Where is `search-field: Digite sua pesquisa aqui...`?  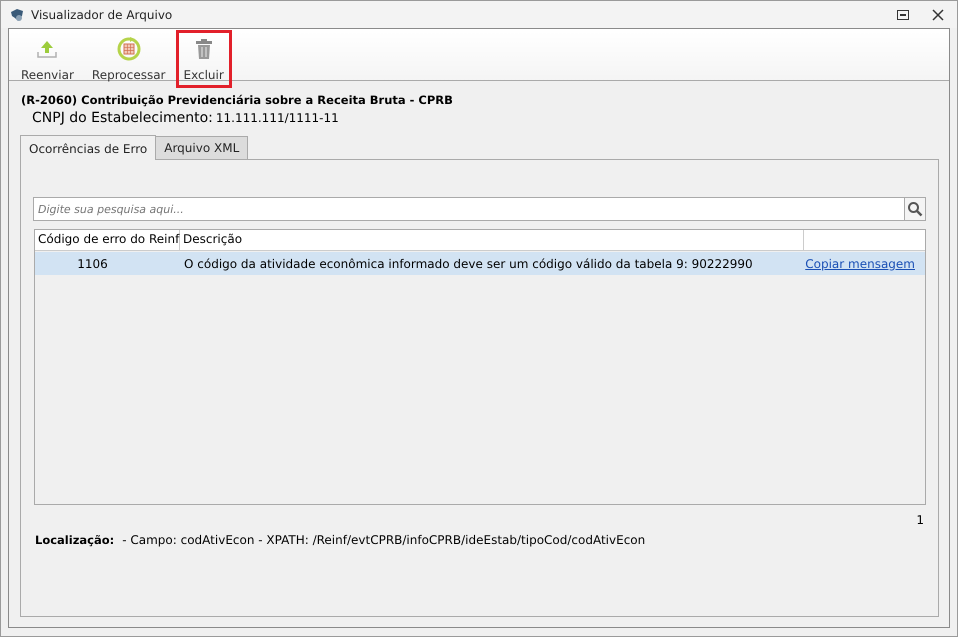
search-field: Digite sua pesquisa aqui... is located at coordinates (468, 209).